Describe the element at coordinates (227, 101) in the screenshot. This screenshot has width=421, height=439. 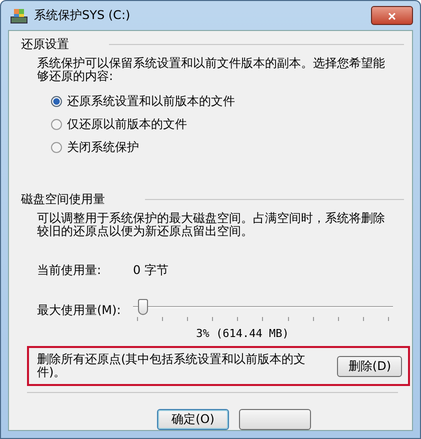
I see `radio-option: 还原系统设置和以前版本的文件` at that location.